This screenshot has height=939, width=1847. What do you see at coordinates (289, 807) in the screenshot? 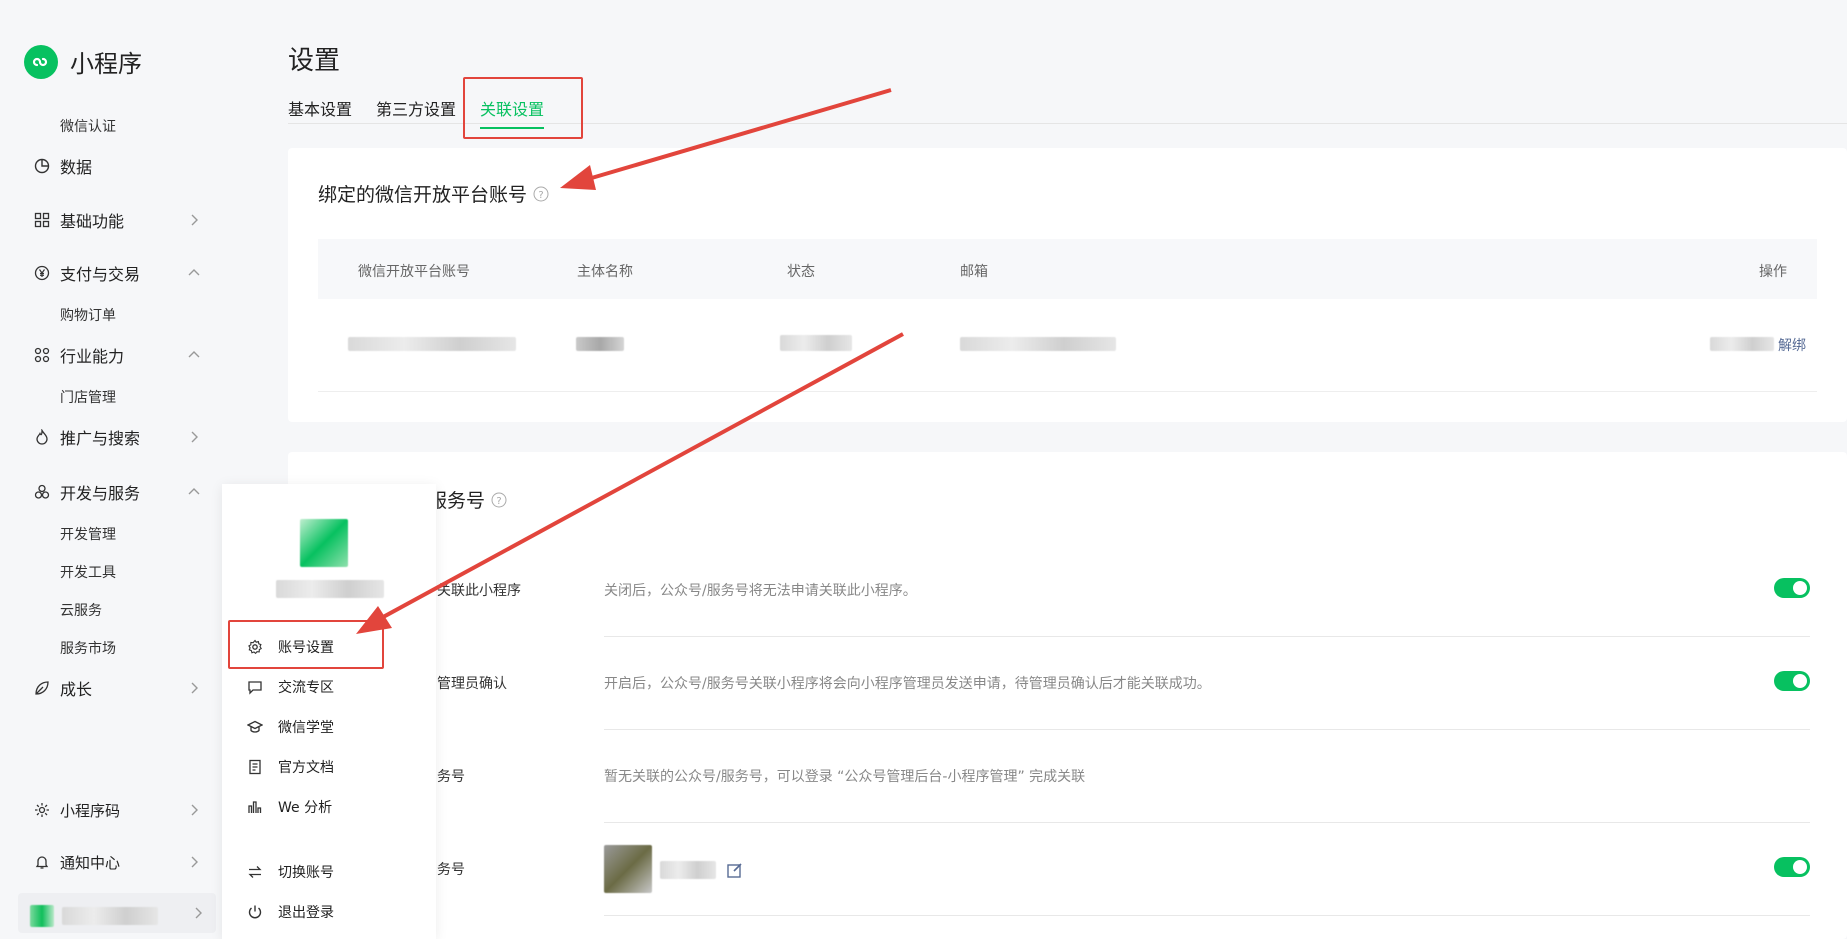
I see `menu-we-analysis: We 分析` at bounding box center [289, 807].